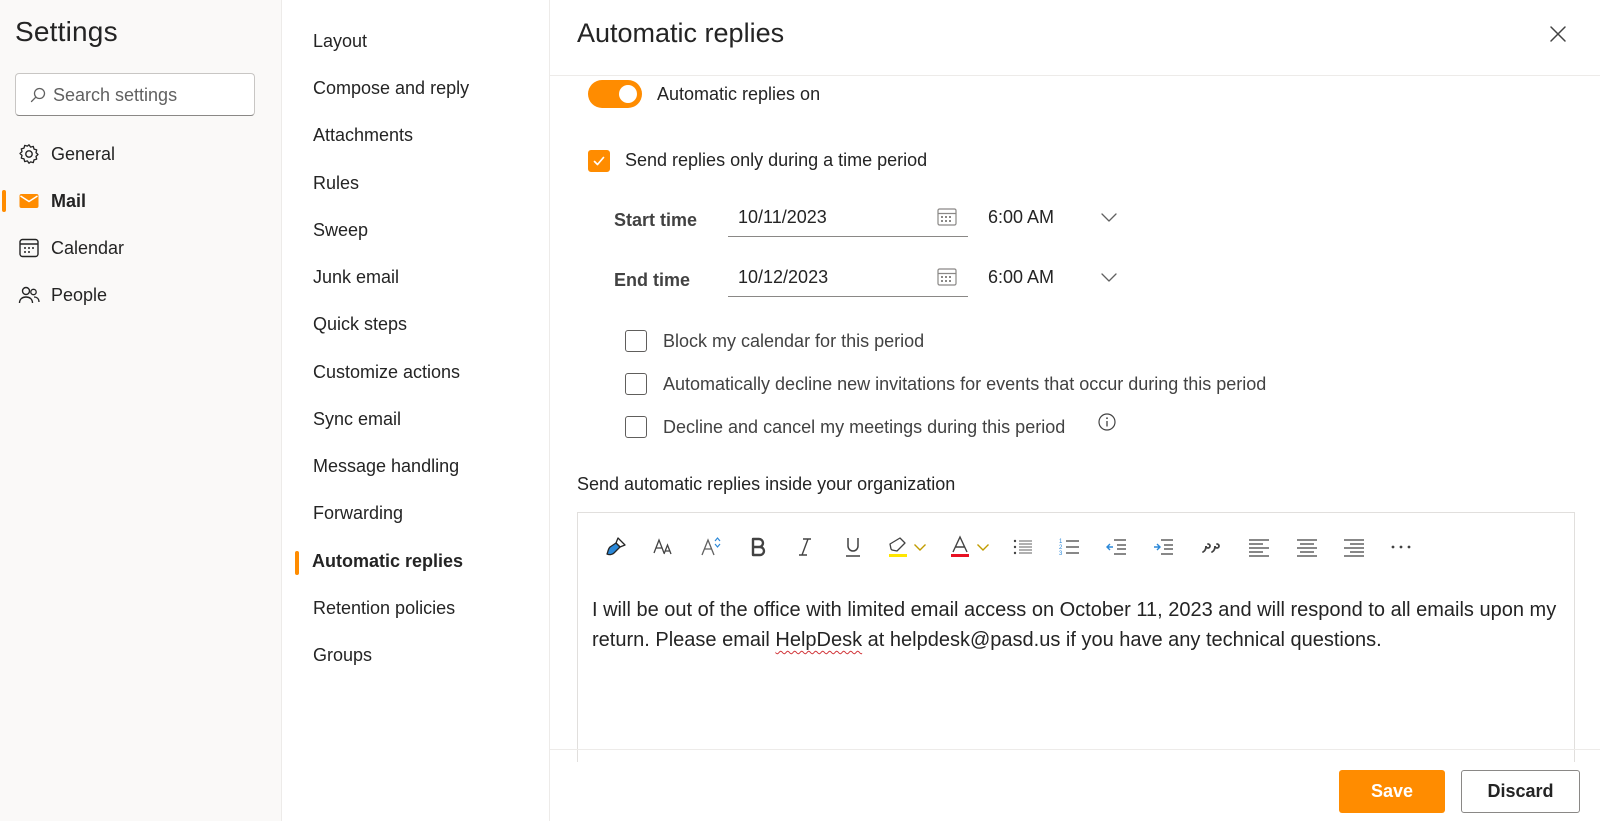  What do you see at coordinates (387, 372) in the screenshot?
I see `subnav-item-label: Customize actions` at bounding box center [387, 372].